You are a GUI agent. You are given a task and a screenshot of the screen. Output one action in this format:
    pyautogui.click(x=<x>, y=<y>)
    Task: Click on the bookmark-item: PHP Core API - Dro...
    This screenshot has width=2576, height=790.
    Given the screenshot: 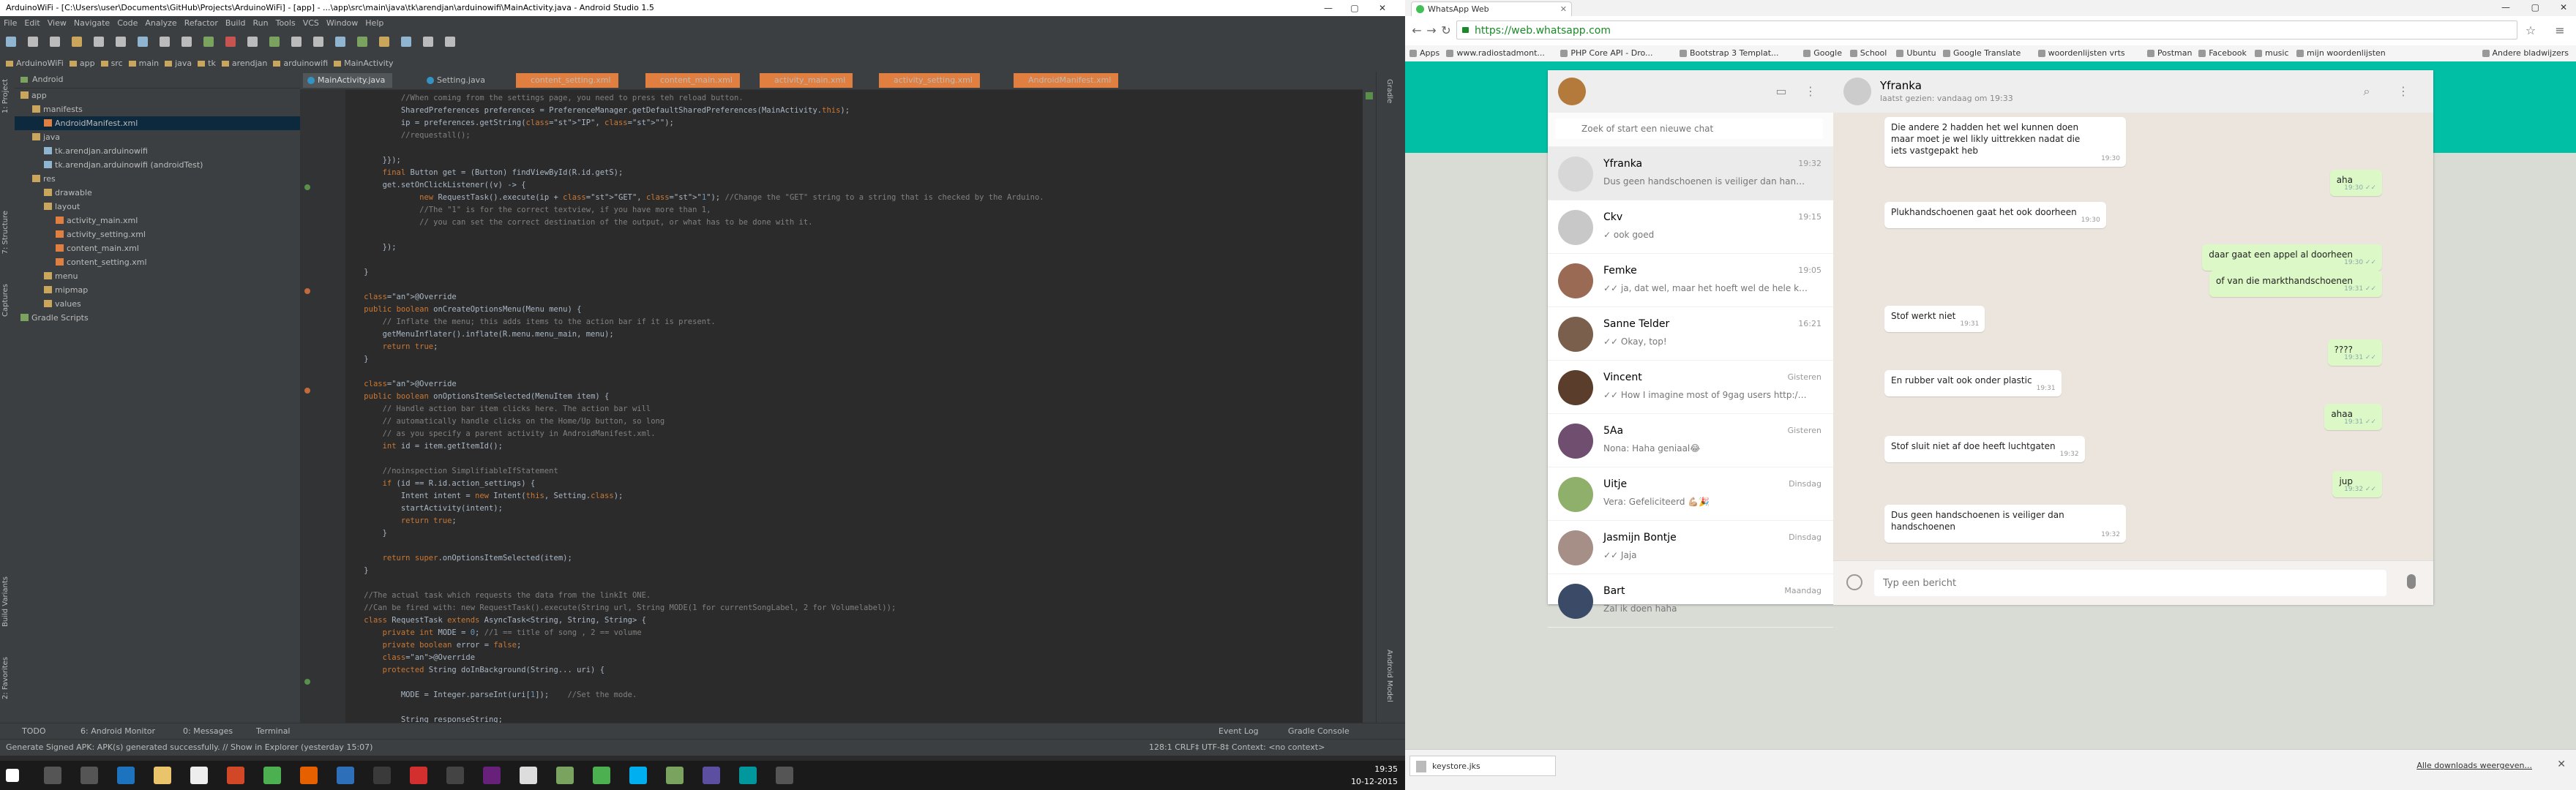 What is the action you would take?
    pyautogui.click(x=1606, y=53)
    